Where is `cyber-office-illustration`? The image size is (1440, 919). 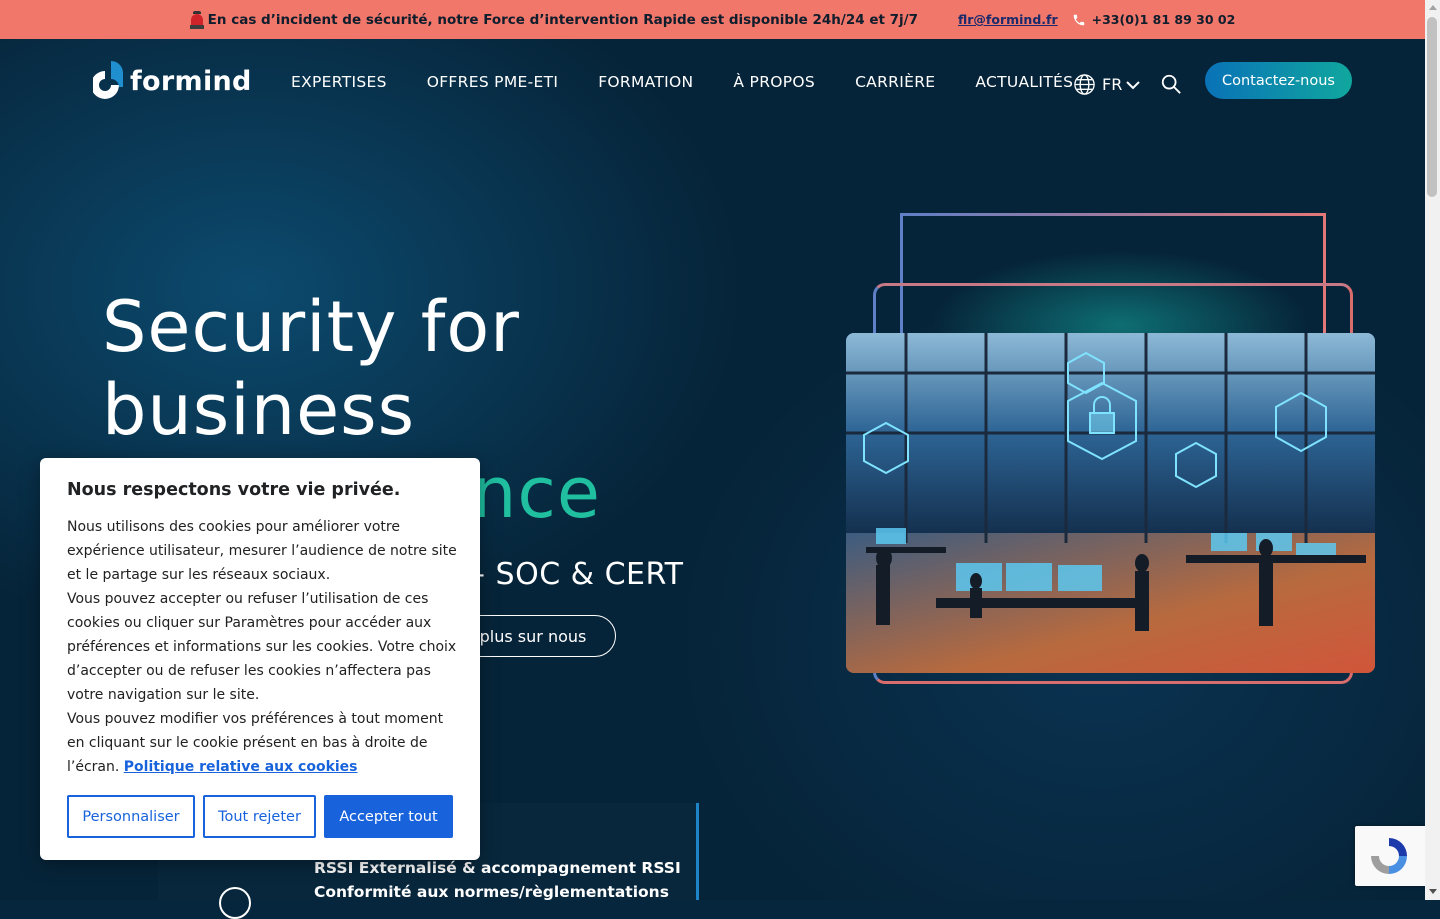
cyber-office-illustration is located at coordinates (1110, 503).